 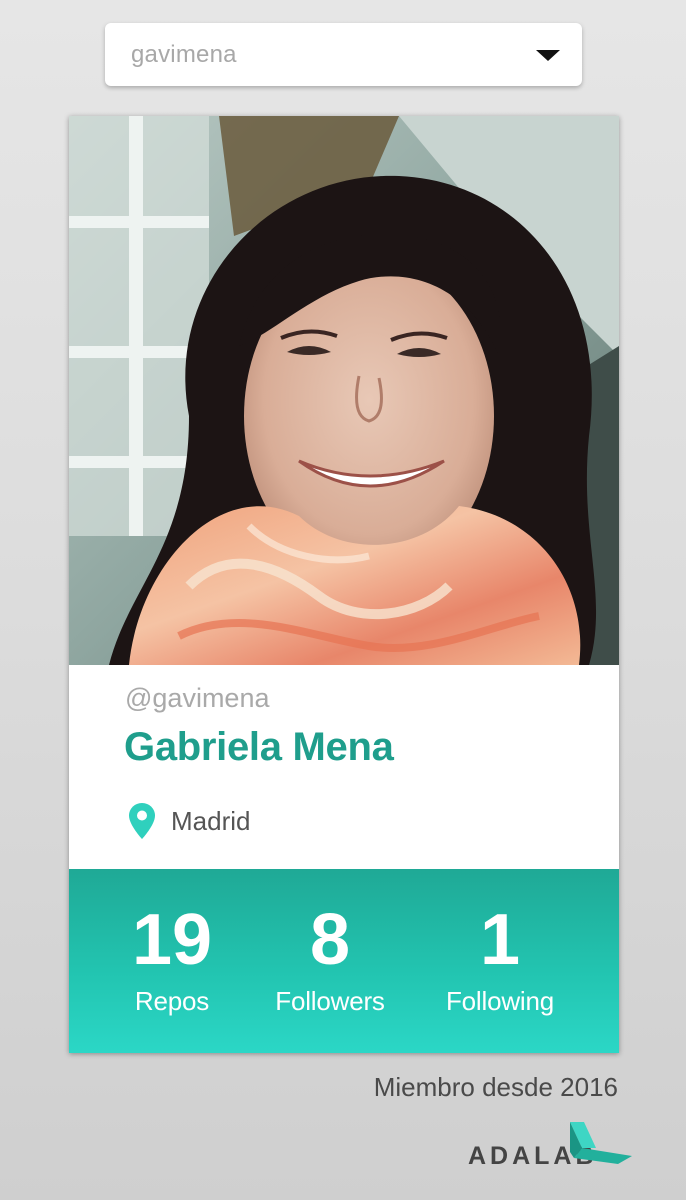 I want to click on stat-followers-value: 8, so click(x=330, y=940).